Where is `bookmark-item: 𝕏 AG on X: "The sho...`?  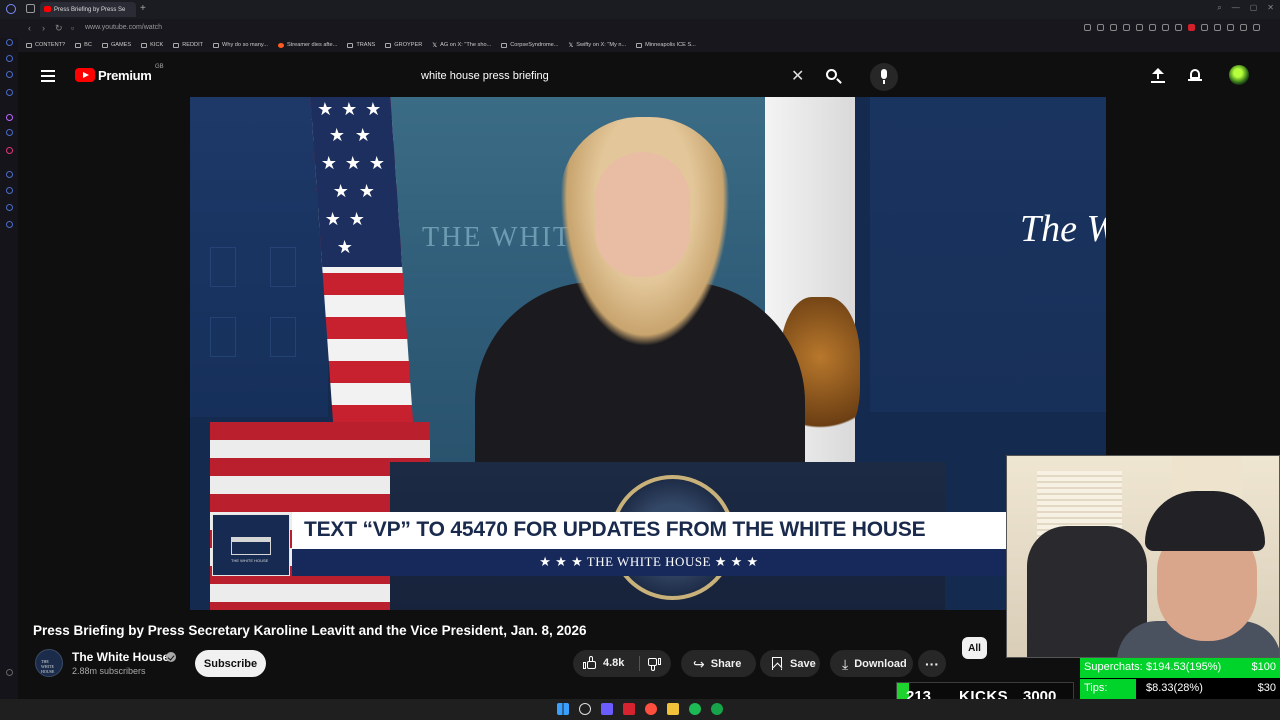 bookmark-item: 𝕏 AG on X: "The sho... is located at coordinates (461, 45).